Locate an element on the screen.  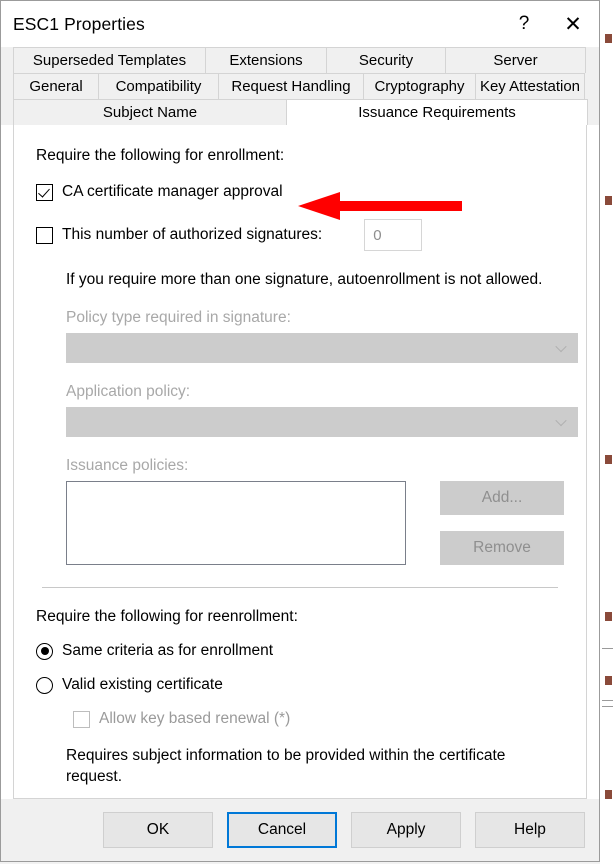
authorized-signatures-input: 0 is located at coordinates (393, 235).